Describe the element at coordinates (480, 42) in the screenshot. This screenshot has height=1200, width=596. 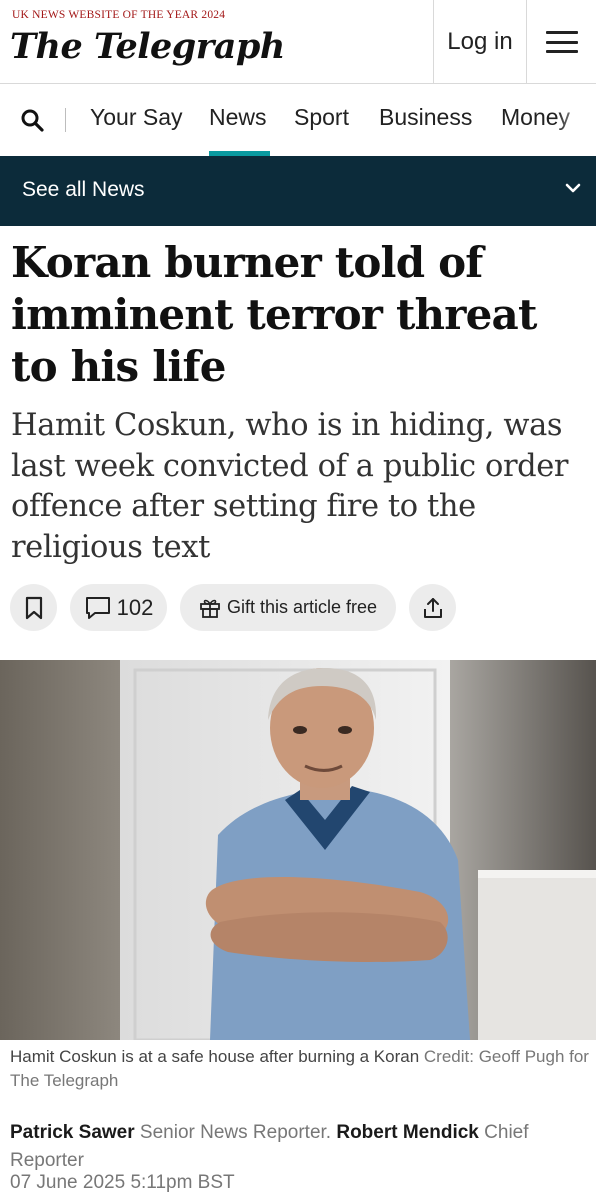
I see `login-button: Log in` at that location.